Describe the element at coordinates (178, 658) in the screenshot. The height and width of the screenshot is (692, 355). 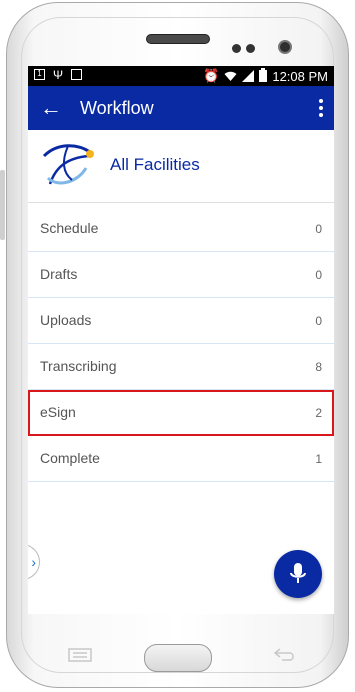
I see `home-button` at that location.